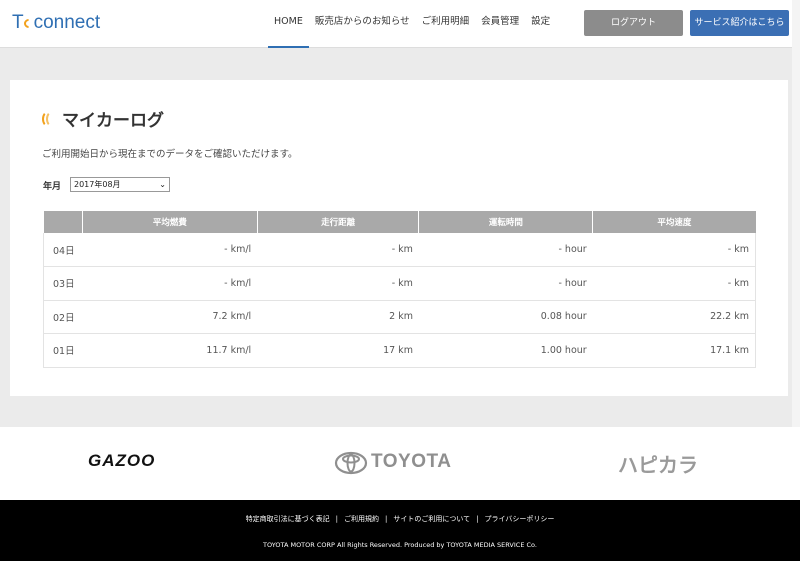 The height and width of the screenshot is (561, 800). I want to click on cell-distance: 17 km, so click(338, 350).